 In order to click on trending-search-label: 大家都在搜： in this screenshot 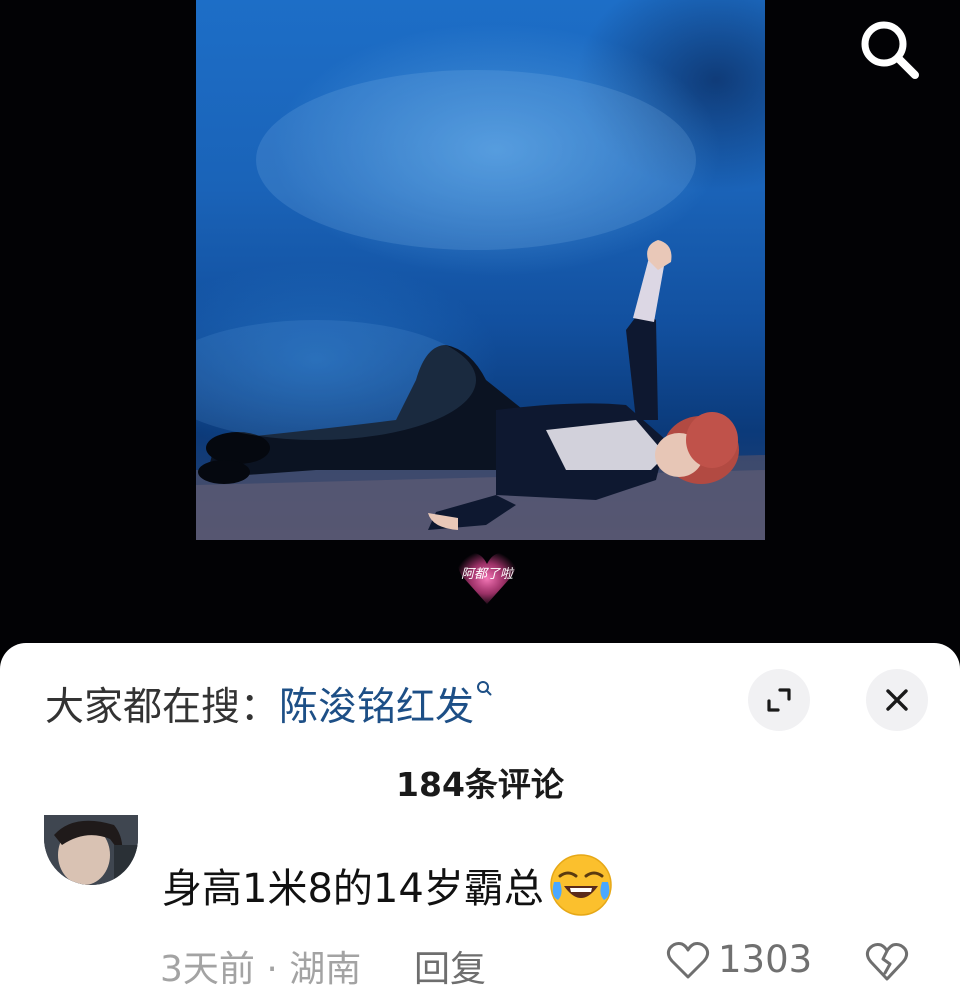, I will do `click(162, 707)`.